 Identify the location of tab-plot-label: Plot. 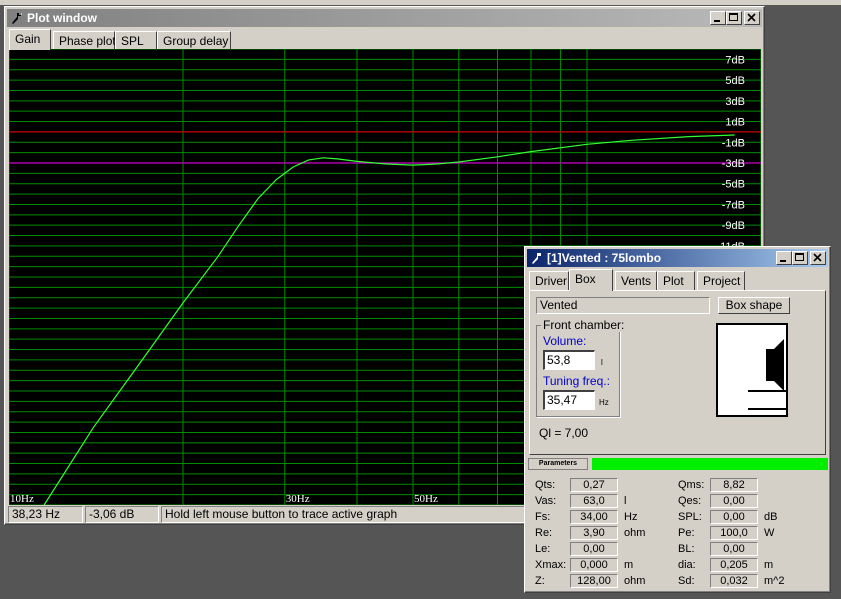
(673, 281).